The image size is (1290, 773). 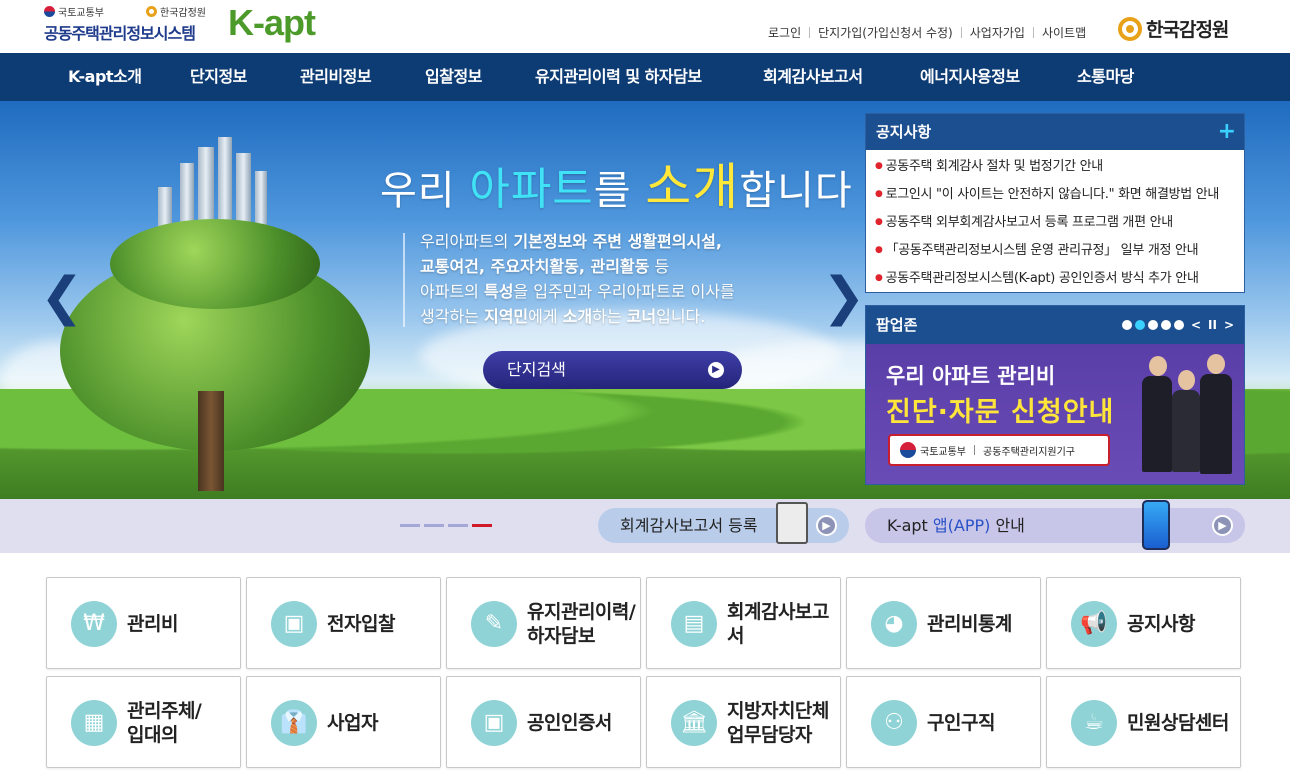 I want to click on text: 기본정보와 주변 생활편의시설,, so click(x=617, y=241).